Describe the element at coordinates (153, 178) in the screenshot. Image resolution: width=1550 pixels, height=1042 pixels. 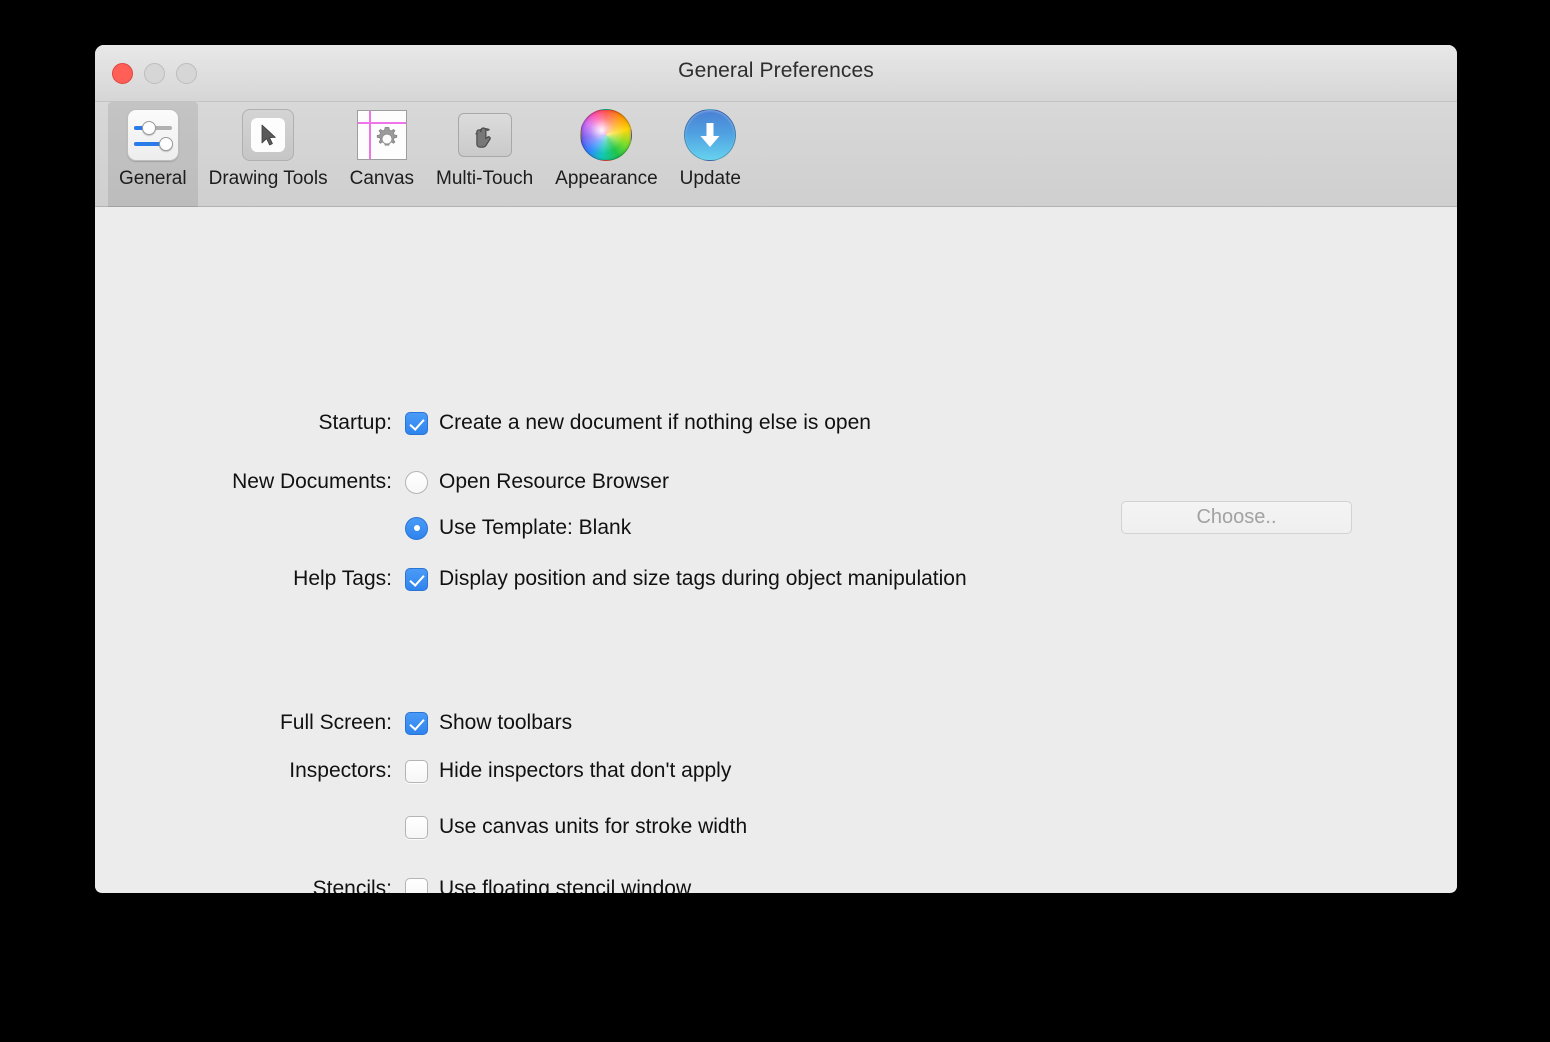
I see `tab-general-label: General` at that location.